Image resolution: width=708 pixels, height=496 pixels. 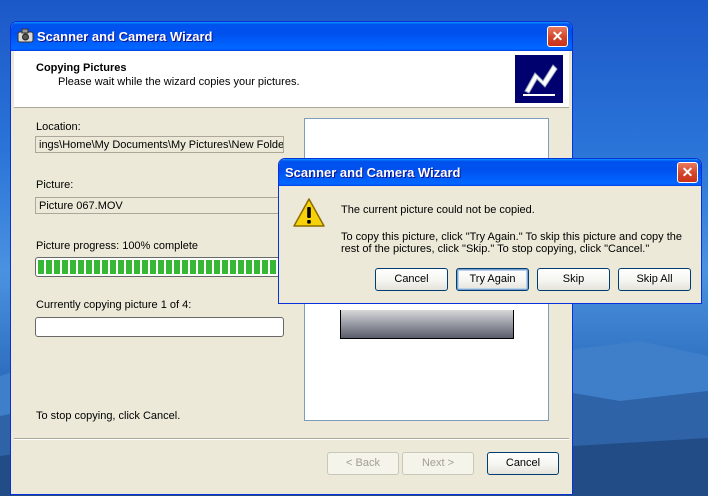 I want to click on picture-progress-bar, so click(x=159, y=267).